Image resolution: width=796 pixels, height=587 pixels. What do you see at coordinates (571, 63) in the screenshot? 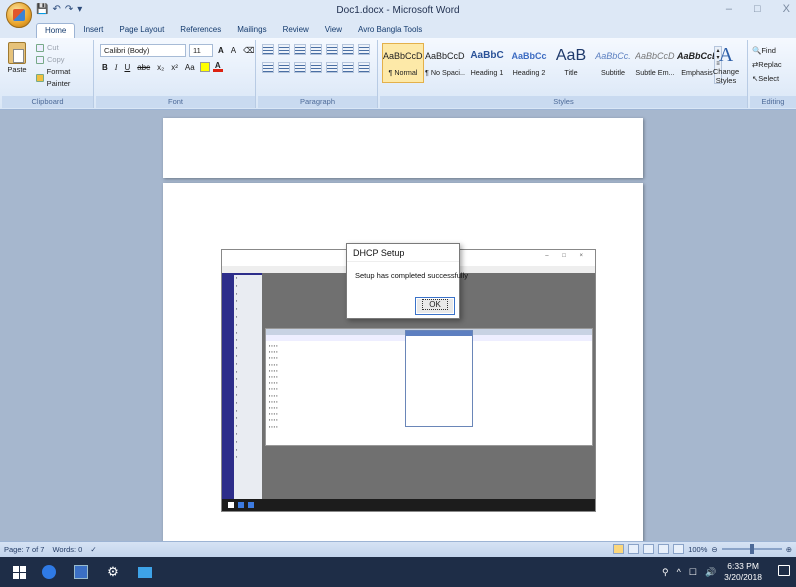
I see `style-title: AaB Title` at bounding box center [571, 63].